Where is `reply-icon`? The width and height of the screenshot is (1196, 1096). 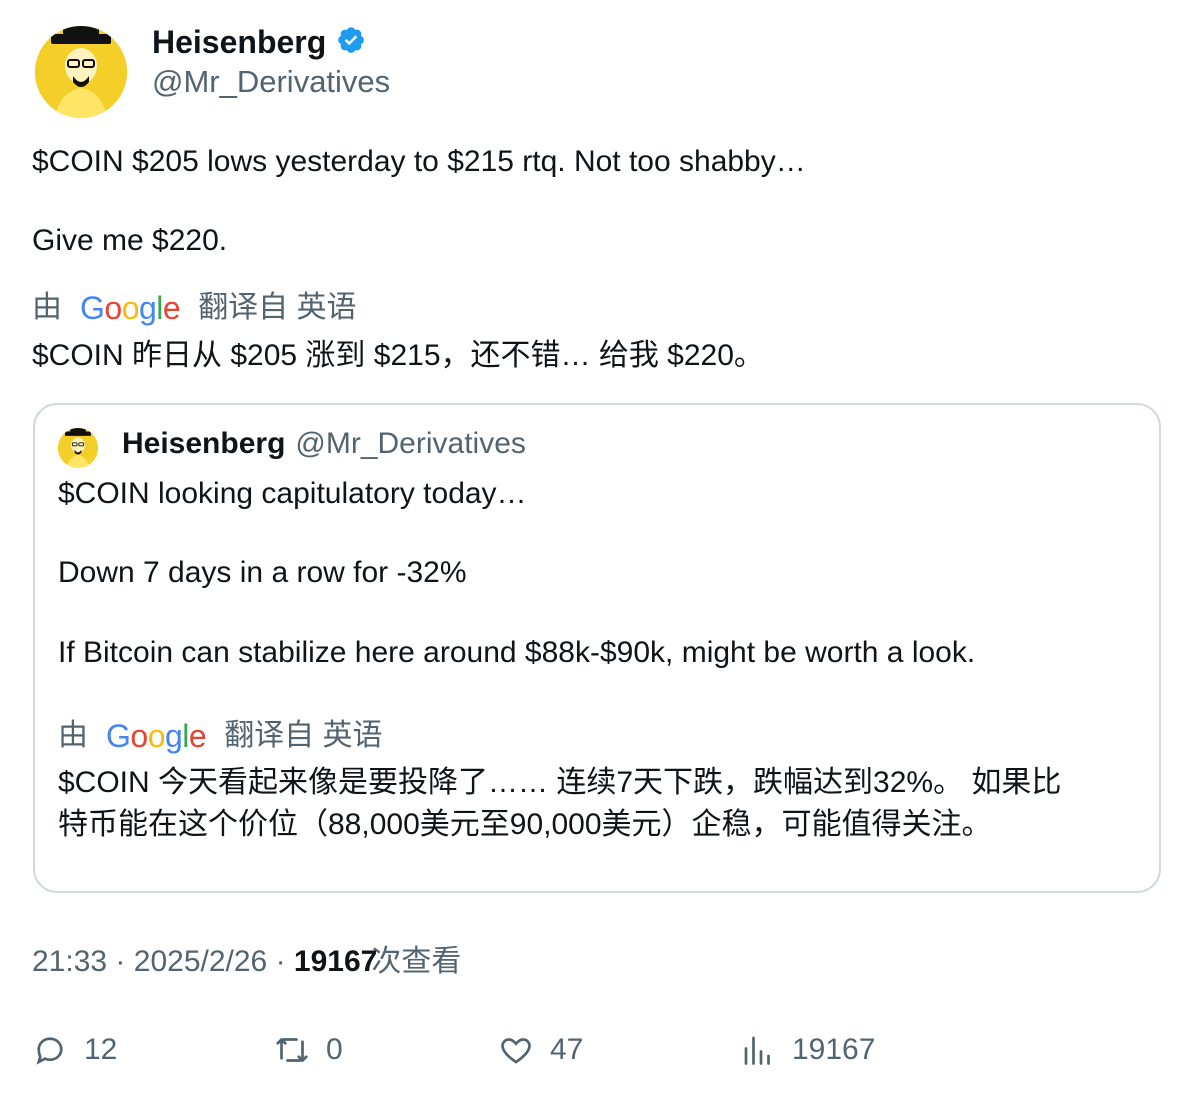 reply-icon is located at coordinates (49, 1051).